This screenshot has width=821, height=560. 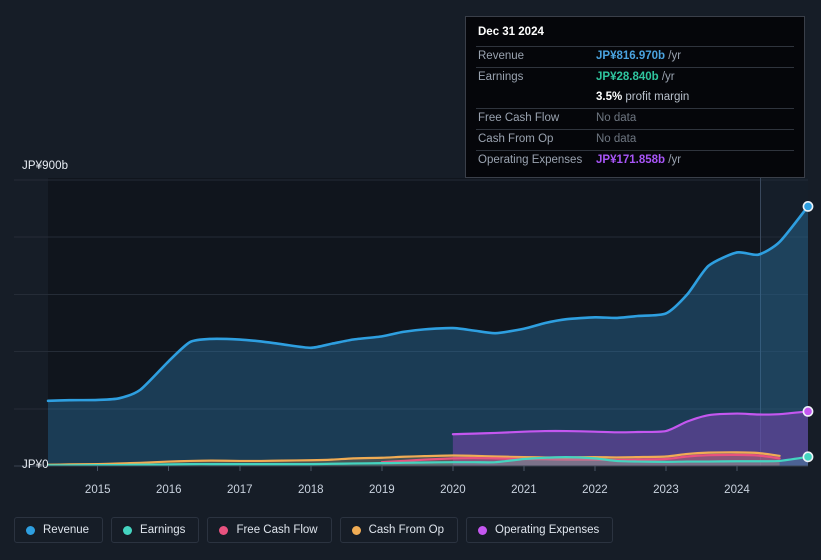 I want to click on x-tick-2020: 2020, so click(x=453, y=490).